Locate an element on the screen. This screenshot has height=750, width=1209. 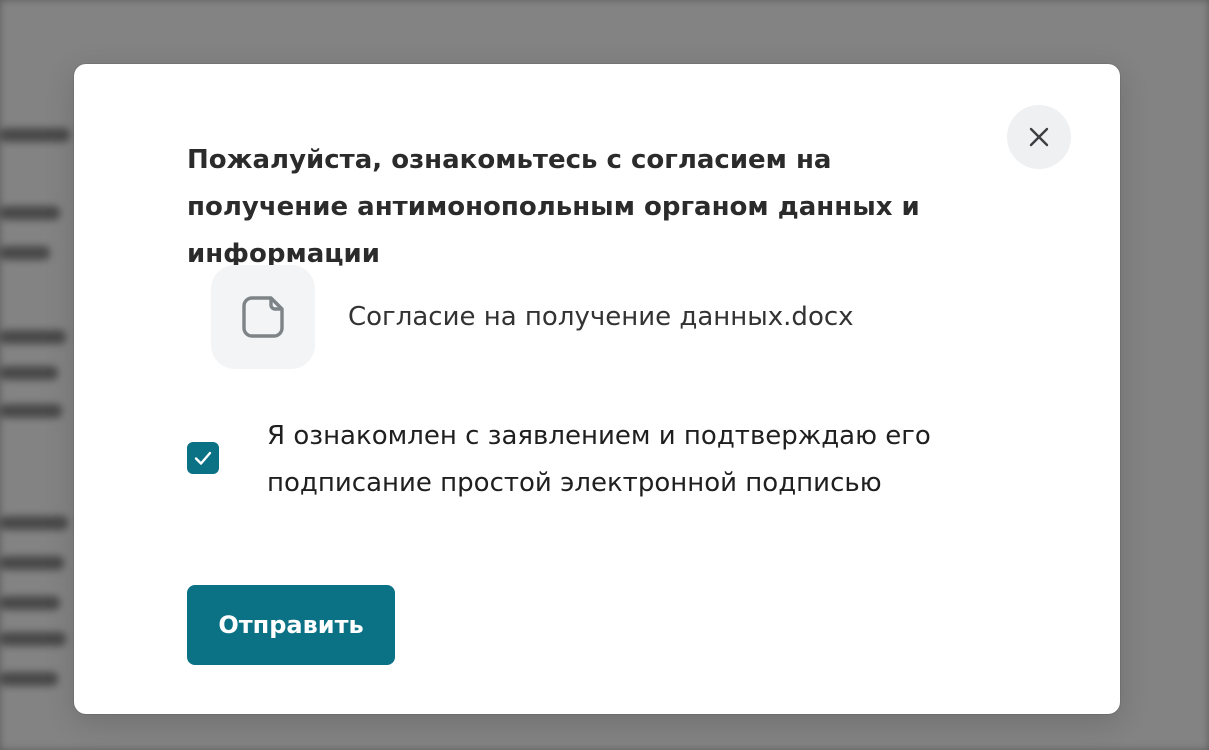
attached-file: Согласие на получение данных.docx is located at coordinates (532, 317).